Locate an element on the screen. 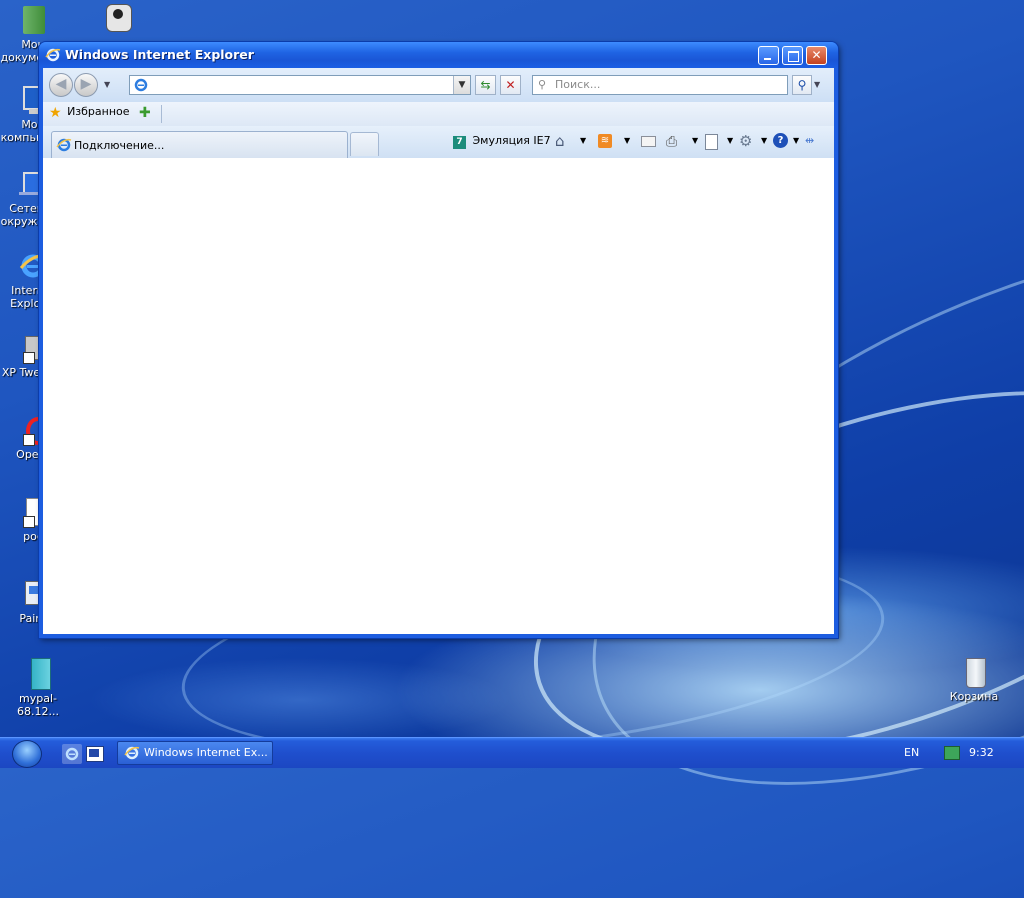 This screenshot has width=1024, height=898. favbar-divider is located at coordinates (161, 114).